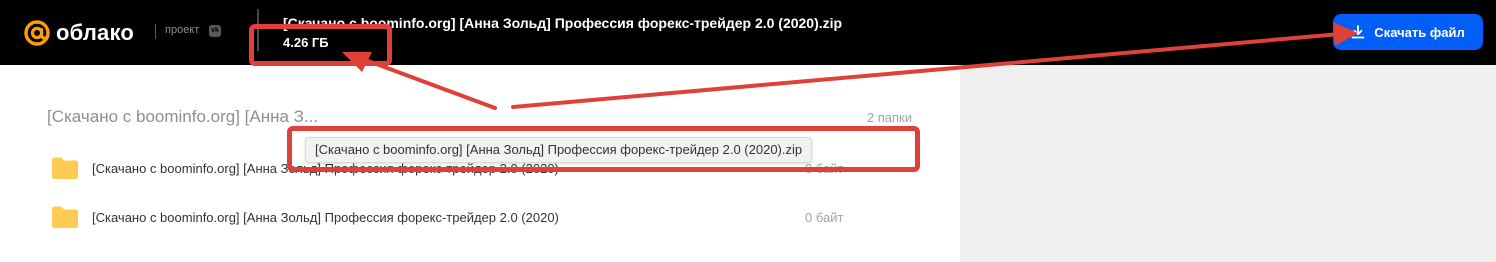 Image resolution: width=1496 pixels, height=262 pixels. What do you see at coordinates (95, 32) in the screenshot?
I see `logo-text: облако` at bounding box center [95, 32].